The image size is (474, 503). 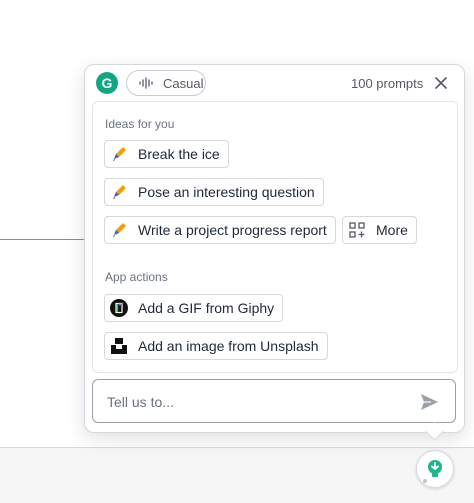 What do you see at coordinates (228, 346) in the screenshot?
I see `action-label: Add an image from Unsplash` at bounding box center [228, 346].